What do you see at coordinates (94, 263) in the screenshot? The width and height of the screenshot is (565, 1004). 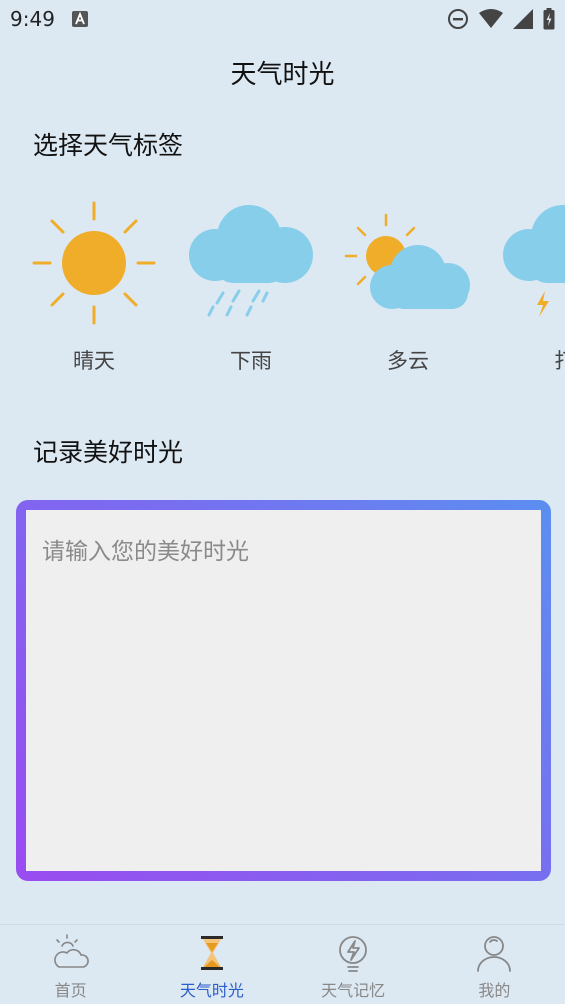 I see `sun-icon` at bounding box center [94, 263].